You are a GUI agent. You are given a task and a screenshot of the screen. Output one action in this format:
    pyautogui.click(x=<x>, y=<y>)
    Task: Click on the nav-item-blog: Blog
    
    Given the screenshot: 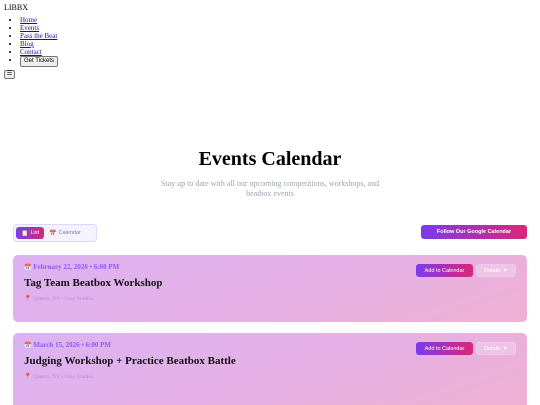 What is the action you would take?
    pyautogui.click(x=39, y=44)
    